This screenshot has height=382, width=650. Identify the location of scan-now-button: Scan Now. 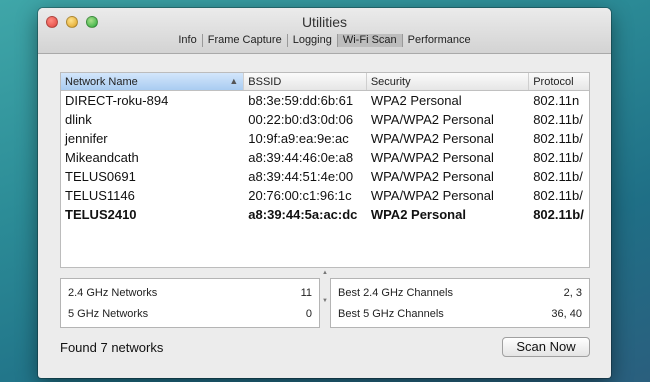
(546, 347).